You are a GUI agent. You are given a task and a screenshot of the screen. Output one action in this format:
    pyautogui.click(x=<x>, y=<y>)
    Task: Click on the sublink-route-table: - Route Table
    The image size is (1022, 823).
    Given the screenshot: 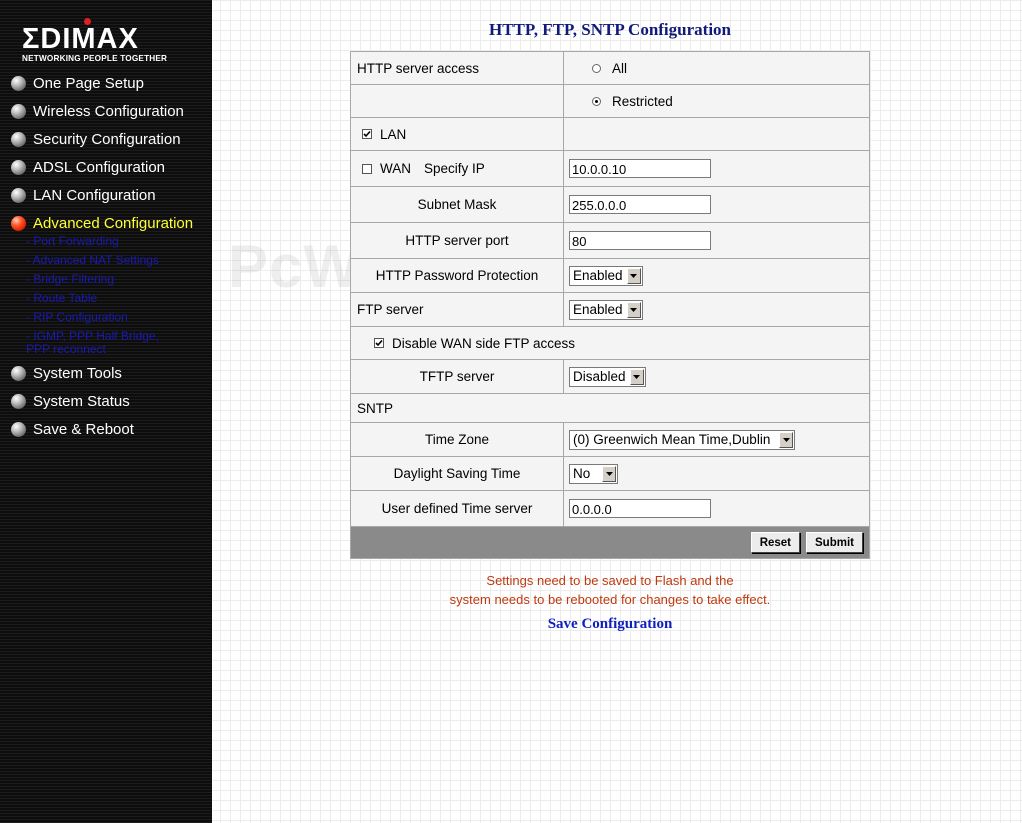 What is the action you would take?
    pyautogui.click(x=106, y=301)
    